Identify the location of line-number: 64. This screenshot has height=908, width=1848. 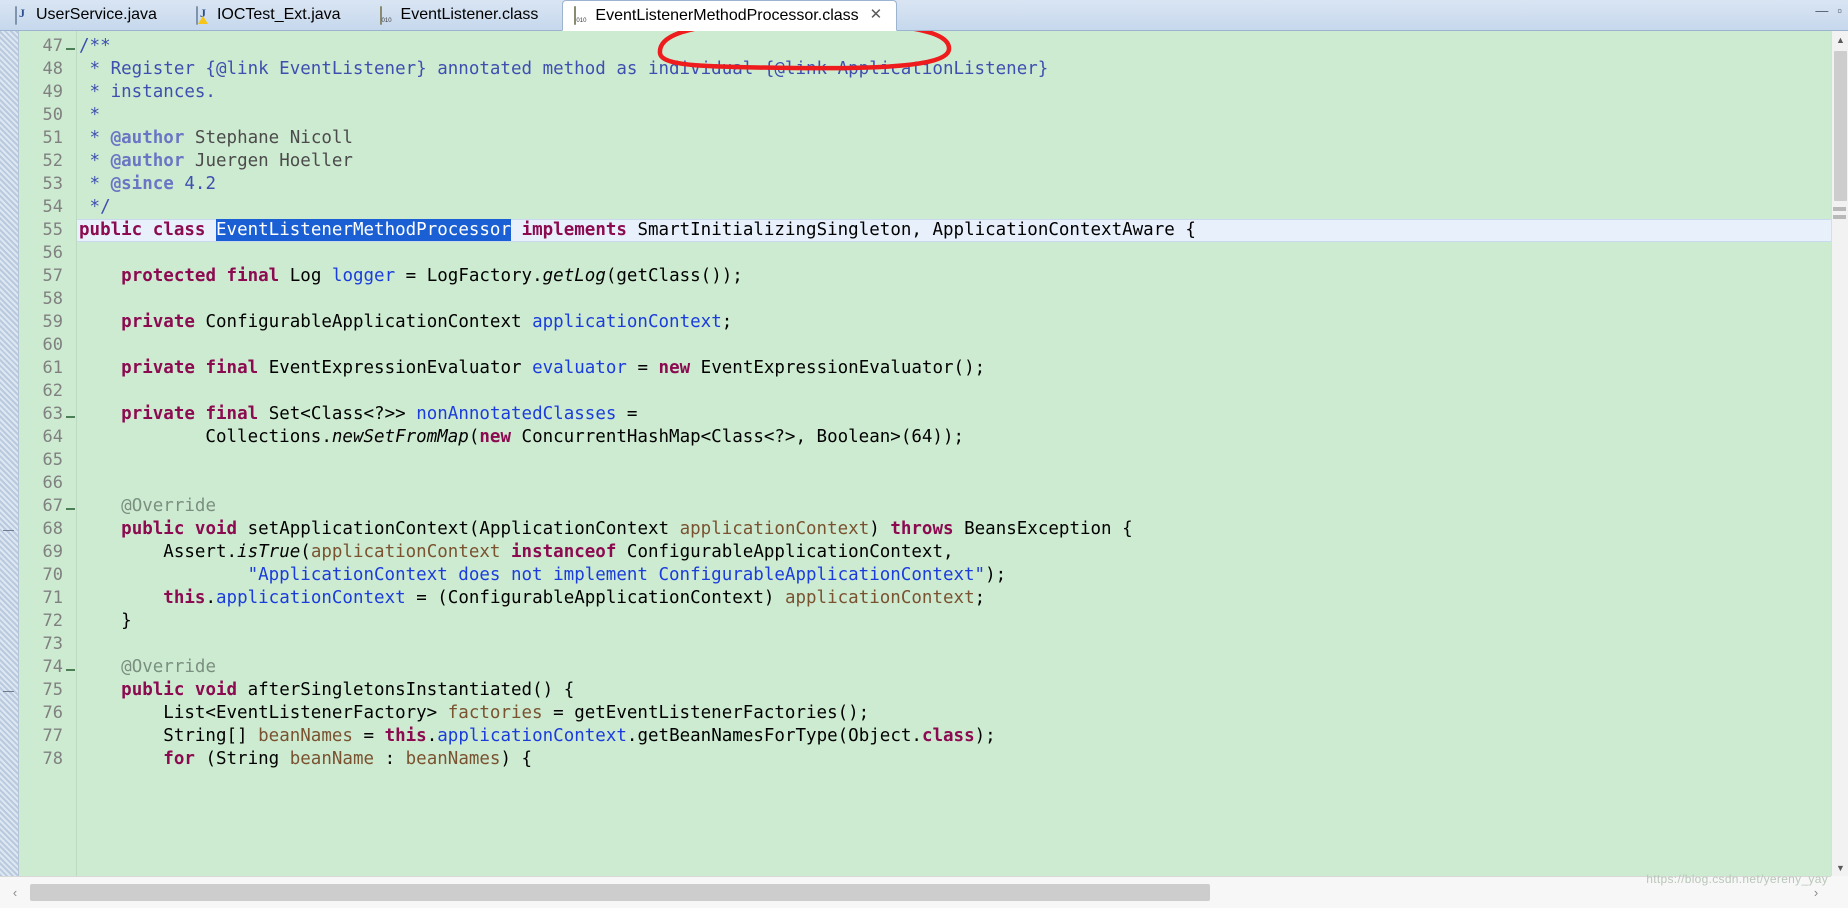
(52, 437).